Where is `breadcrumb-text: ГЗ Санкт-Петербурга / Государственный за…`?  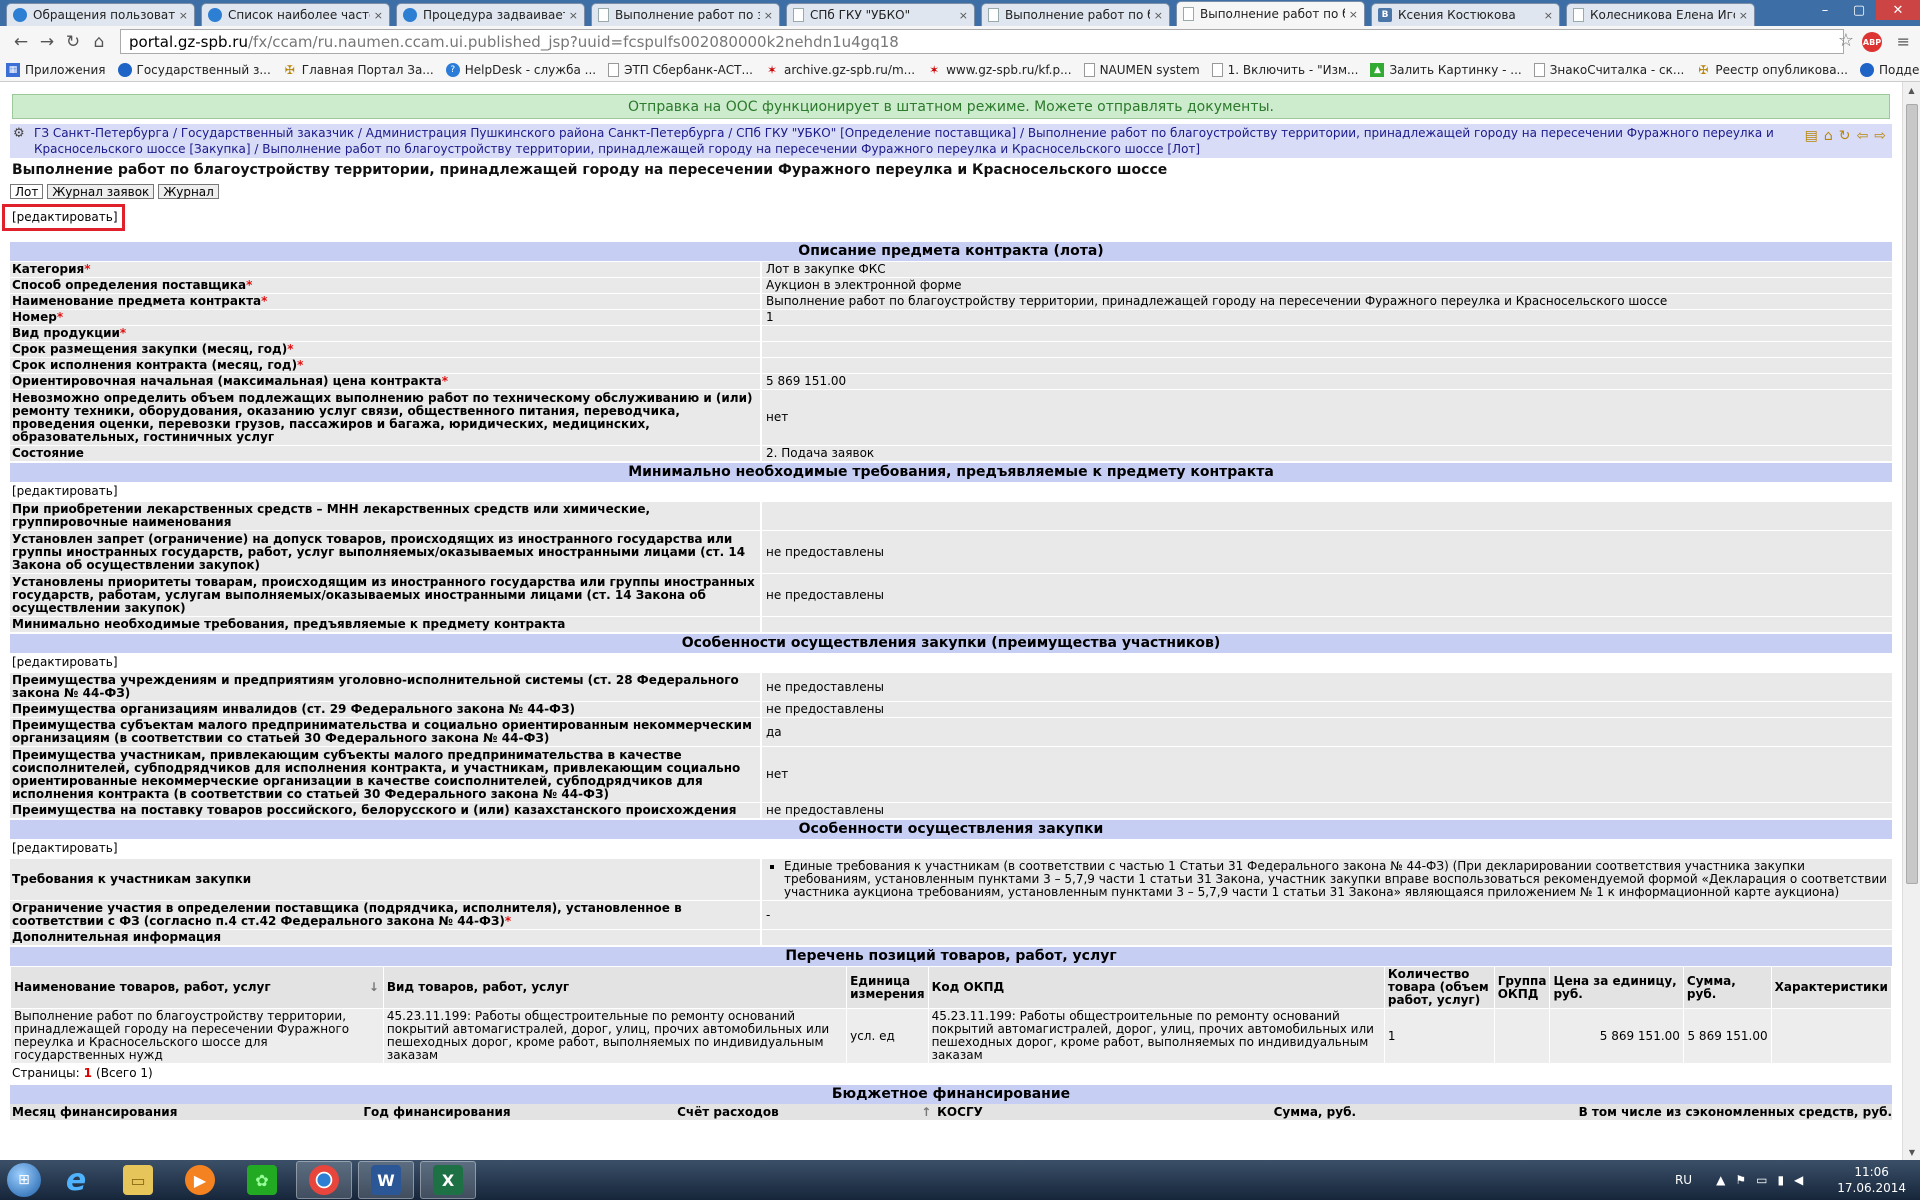
breadcrumb-text: ГЗ Санкт-Петербурга / Государственный за… is located at coordinates (904, 141).